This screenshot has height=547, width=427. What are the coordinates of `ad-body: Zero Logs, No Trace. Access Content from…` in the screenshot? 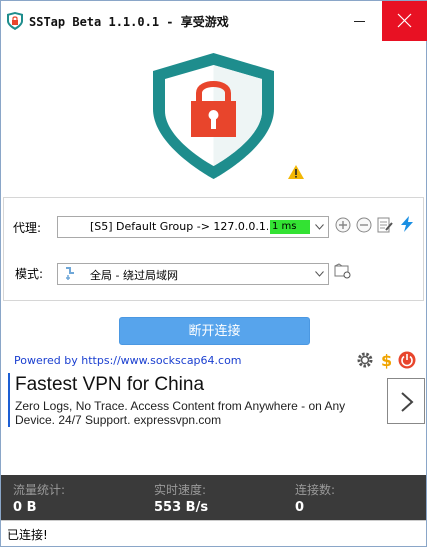 It's located at (187, 413).